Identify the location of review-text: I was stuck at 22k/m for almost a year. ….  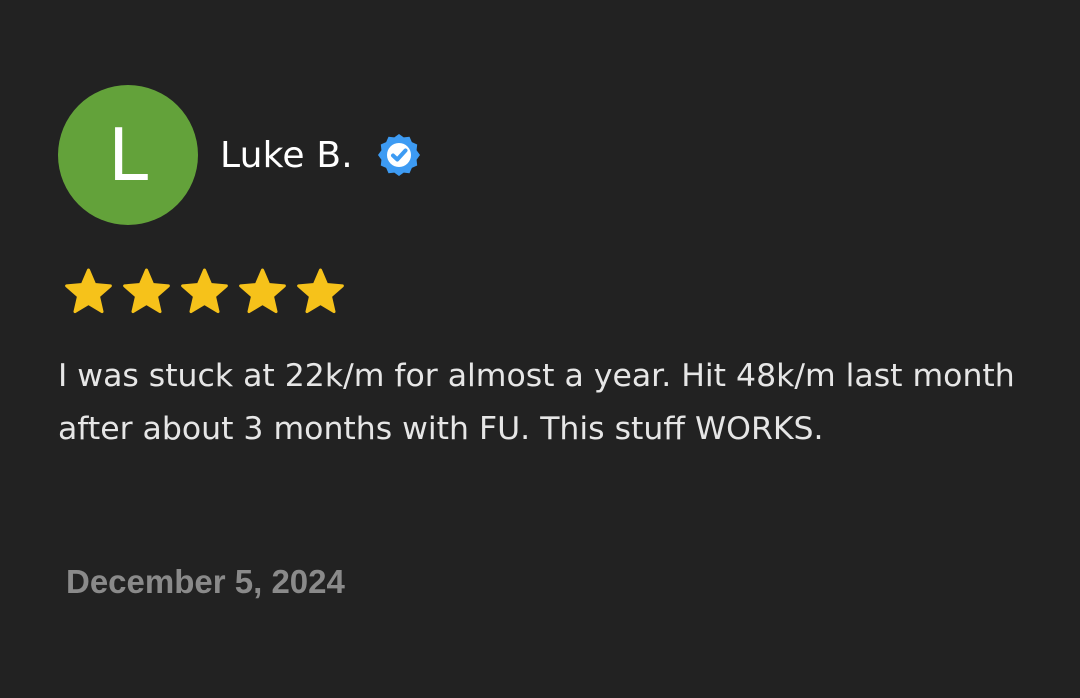
(536, 402).